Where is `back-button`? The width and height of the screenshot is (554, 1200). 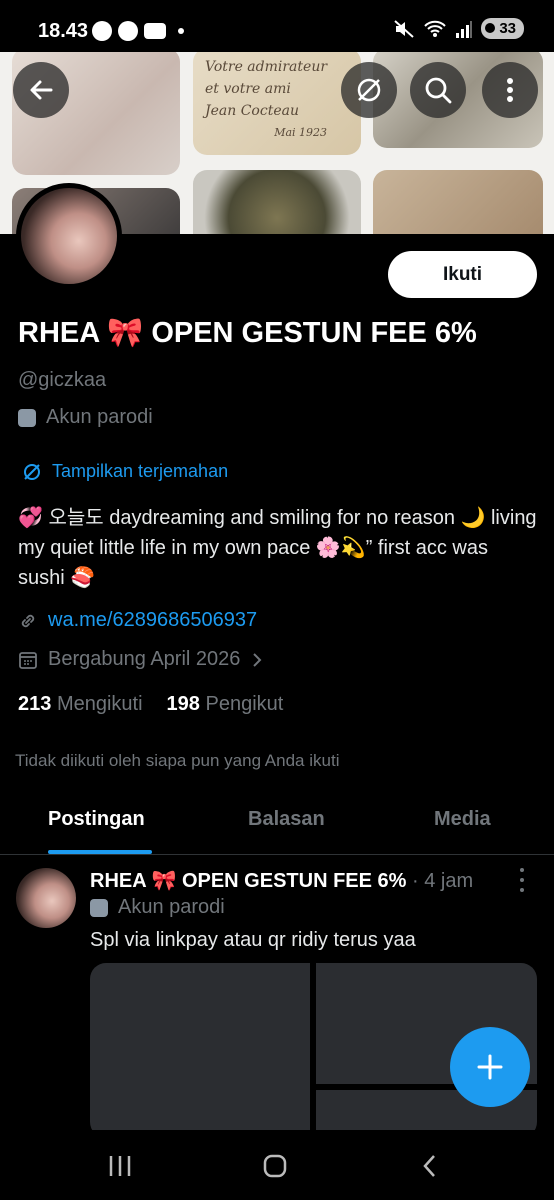 back-button is located at coordinates (41, 90).